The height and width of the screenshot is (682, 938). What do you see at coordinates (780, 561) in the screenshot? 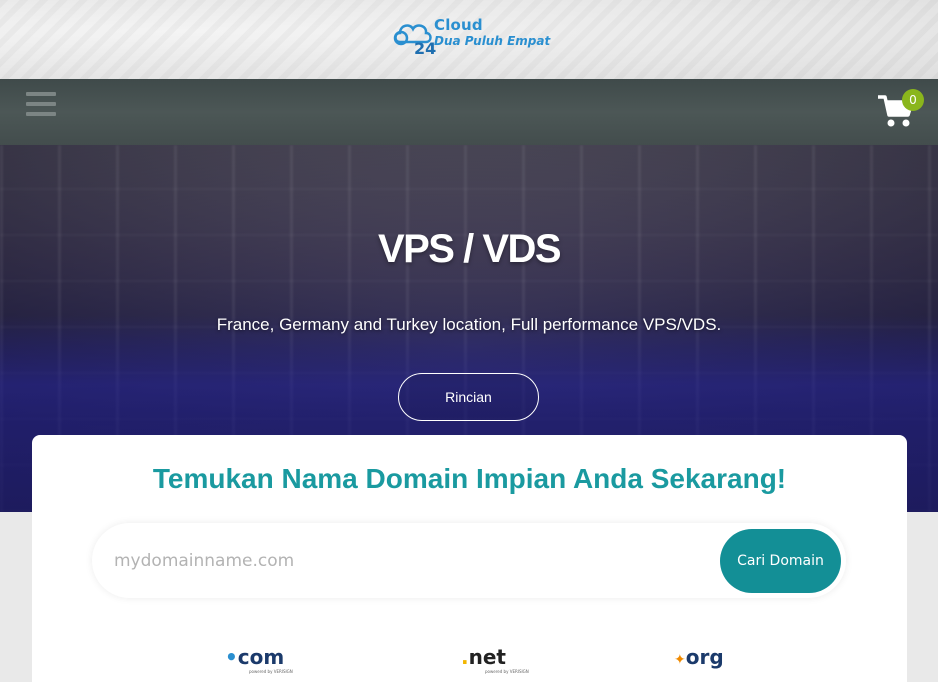
I see `search-domain-button: Cari Domain` at bounding box center [780, 561].